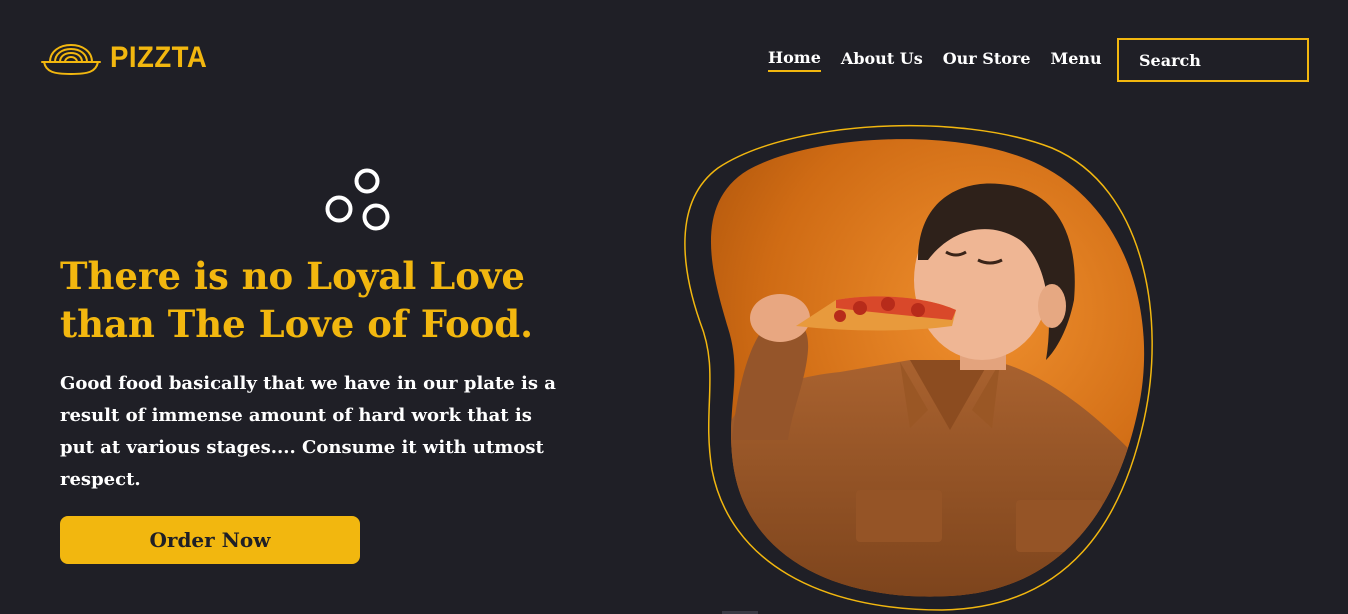 Image resolution: width=1348 pixels, height=614 pixels. Describe the element at coordinates (987, 60) in the screenshot. I see `nav-store-link: Our Store` at that location.